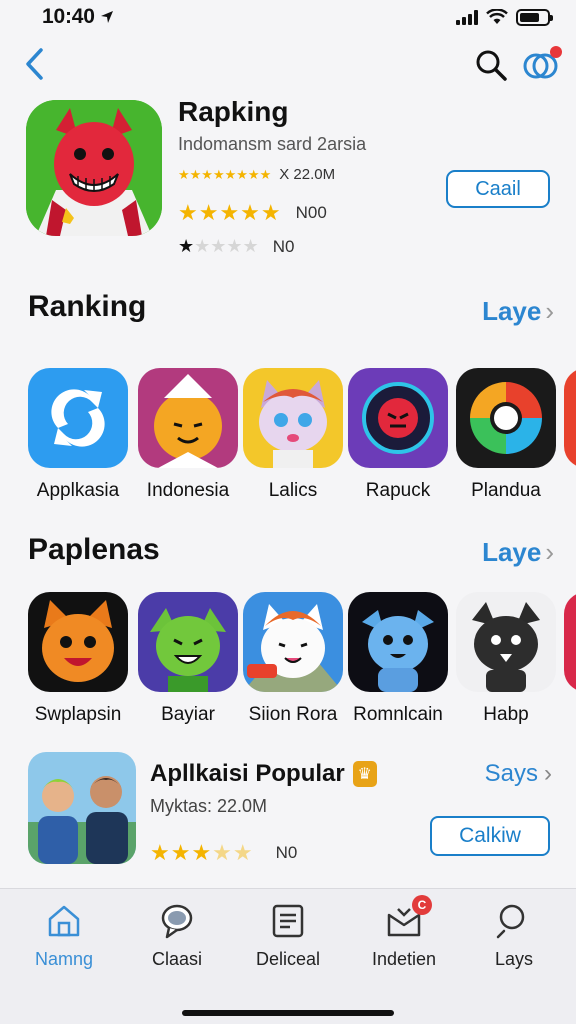 The height and width of the screenshot is (1024, 576). What do you see at coordinates (293, 642) in the screenshot?
I see `kitten-icon` at bounding box center [293, 642].